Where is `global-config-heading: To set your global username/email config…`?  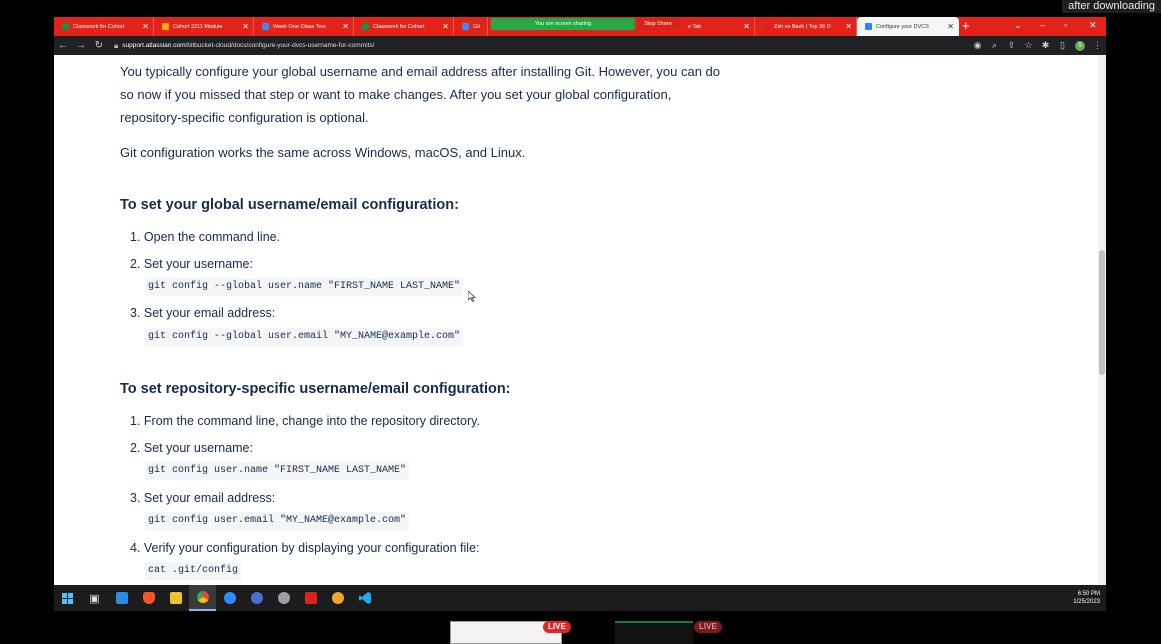 global-config-heading: To set your global username/email config… is located at coordinates (289, 205).